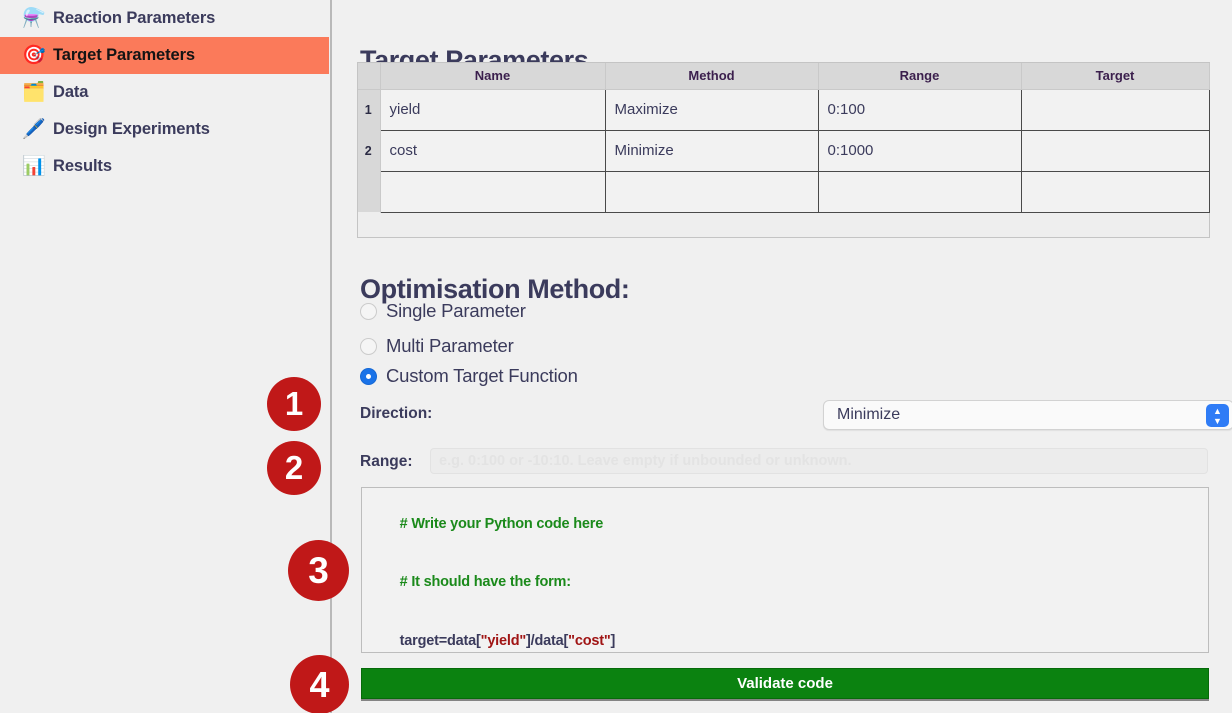  I want to click on code-token: "yield", so click(503, 640).